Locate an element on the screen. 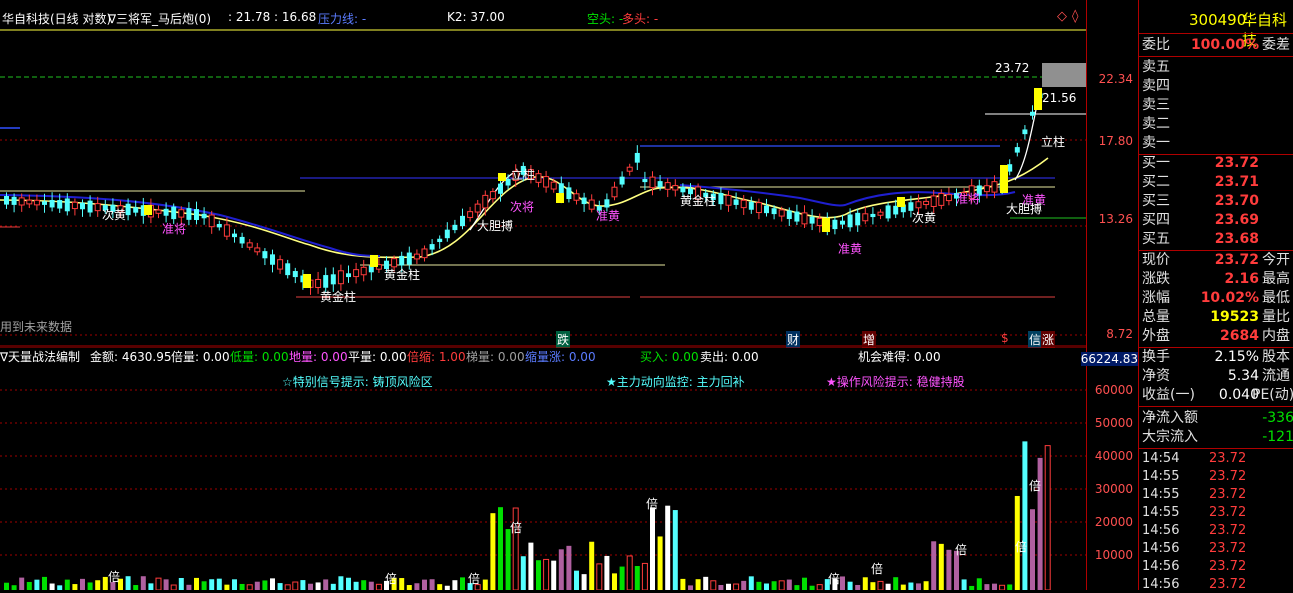  tick-time: 14:56 is located at coordinates (1161, 583).